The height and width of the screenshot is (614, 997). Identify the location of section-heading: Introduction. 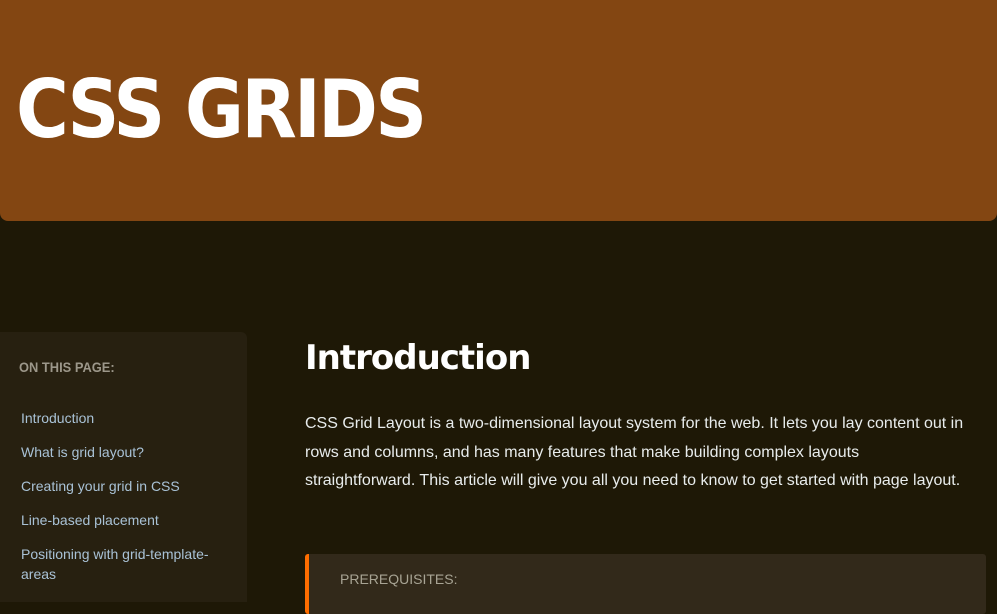
(418, 358).